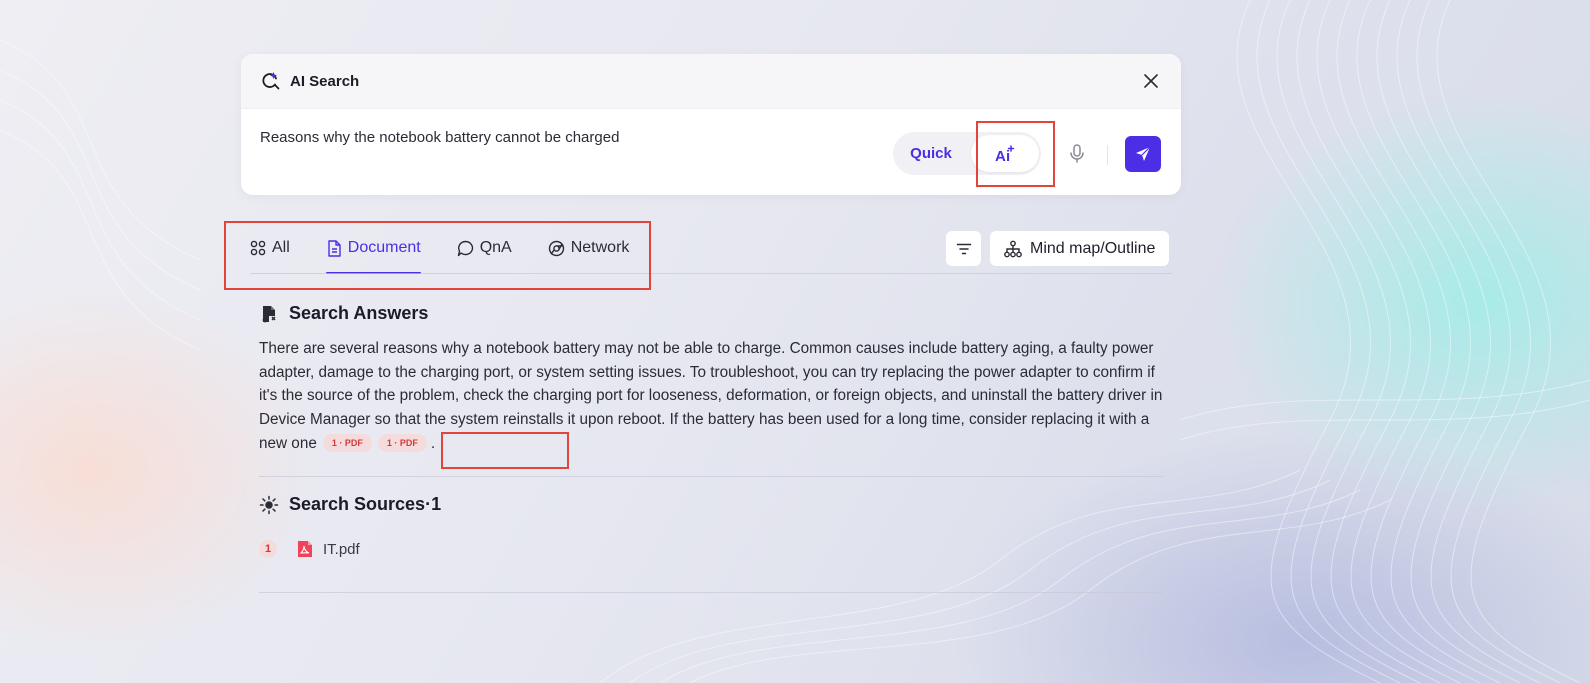 The height and width of the screenshot is (683, 1590). I want to click on answers-icon, so click(269, 314).